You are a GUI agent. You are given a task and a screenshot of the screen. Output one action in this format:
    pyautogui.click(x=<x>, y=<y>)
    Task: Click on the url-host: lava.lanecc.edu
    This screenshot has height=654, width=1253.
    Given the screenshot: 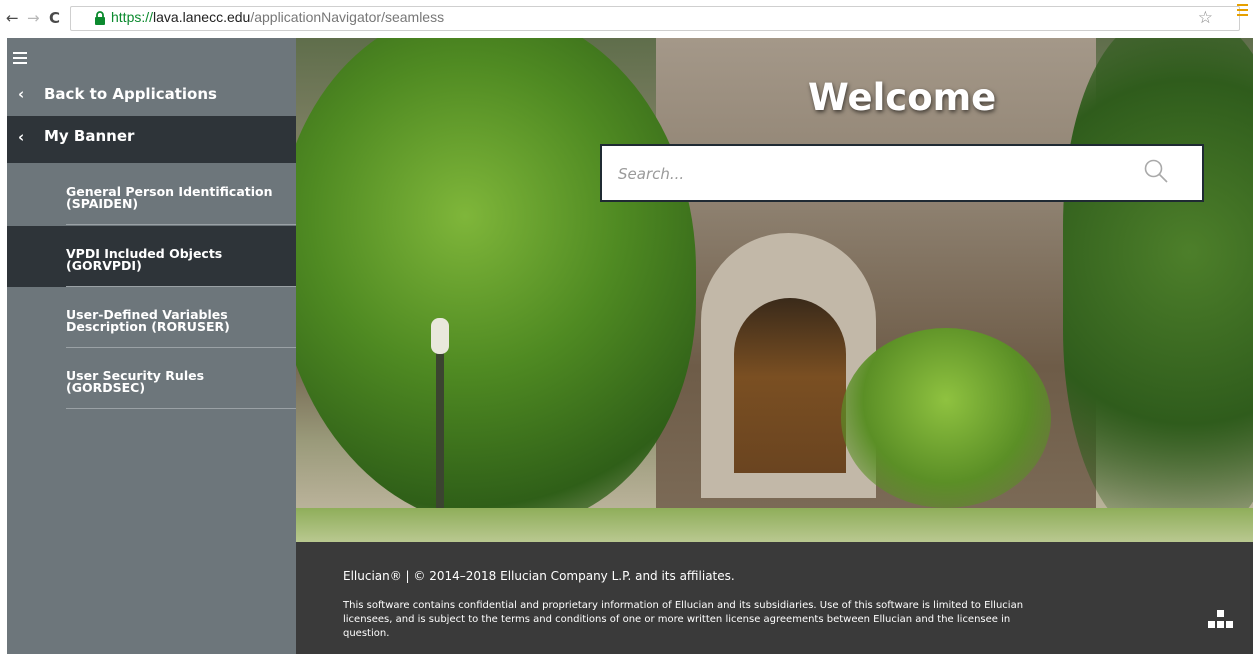 What is the action you would take?
    pyautogui.click(x=202, y=17)
    